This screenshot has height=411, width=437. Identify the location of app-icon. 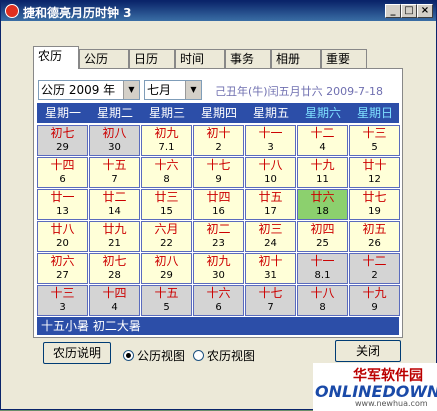
(12, 11).